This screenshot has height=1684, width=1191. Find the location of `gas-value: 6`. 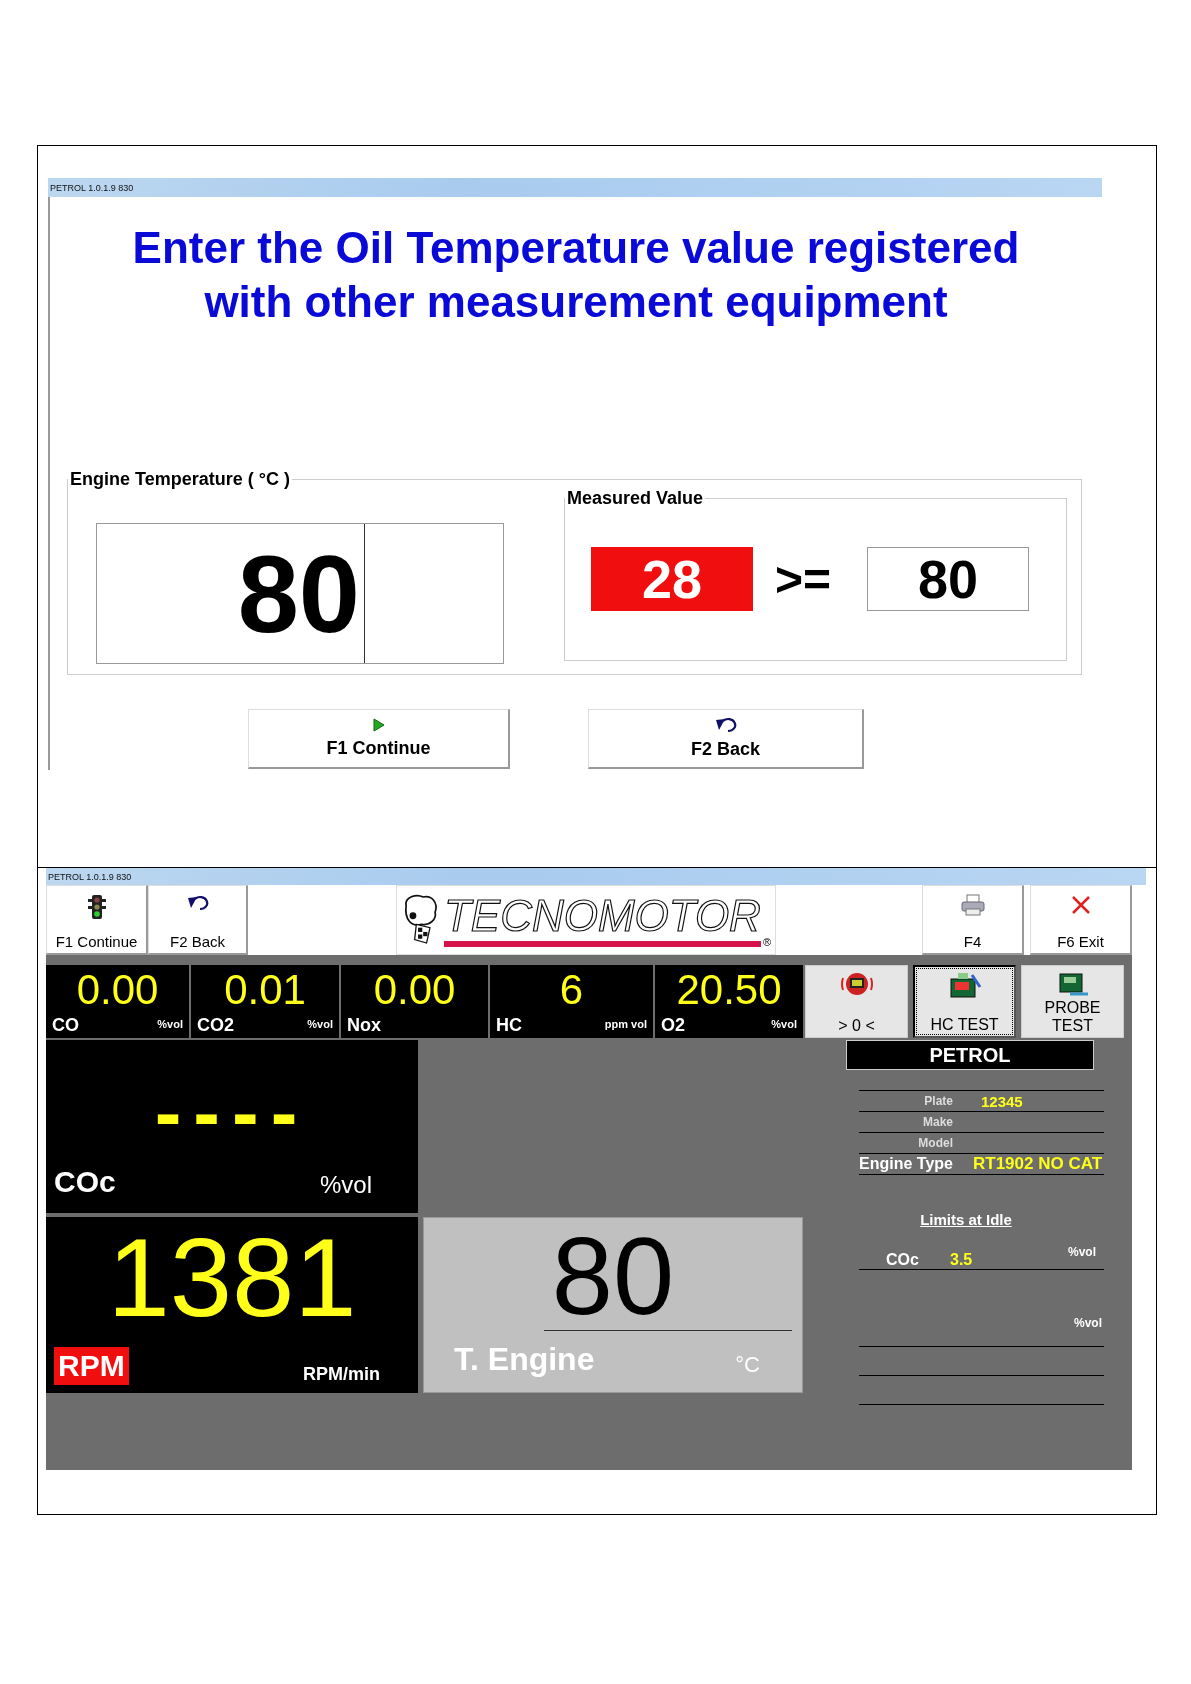

gas-value: 6 is located at coordinates (571, 990).